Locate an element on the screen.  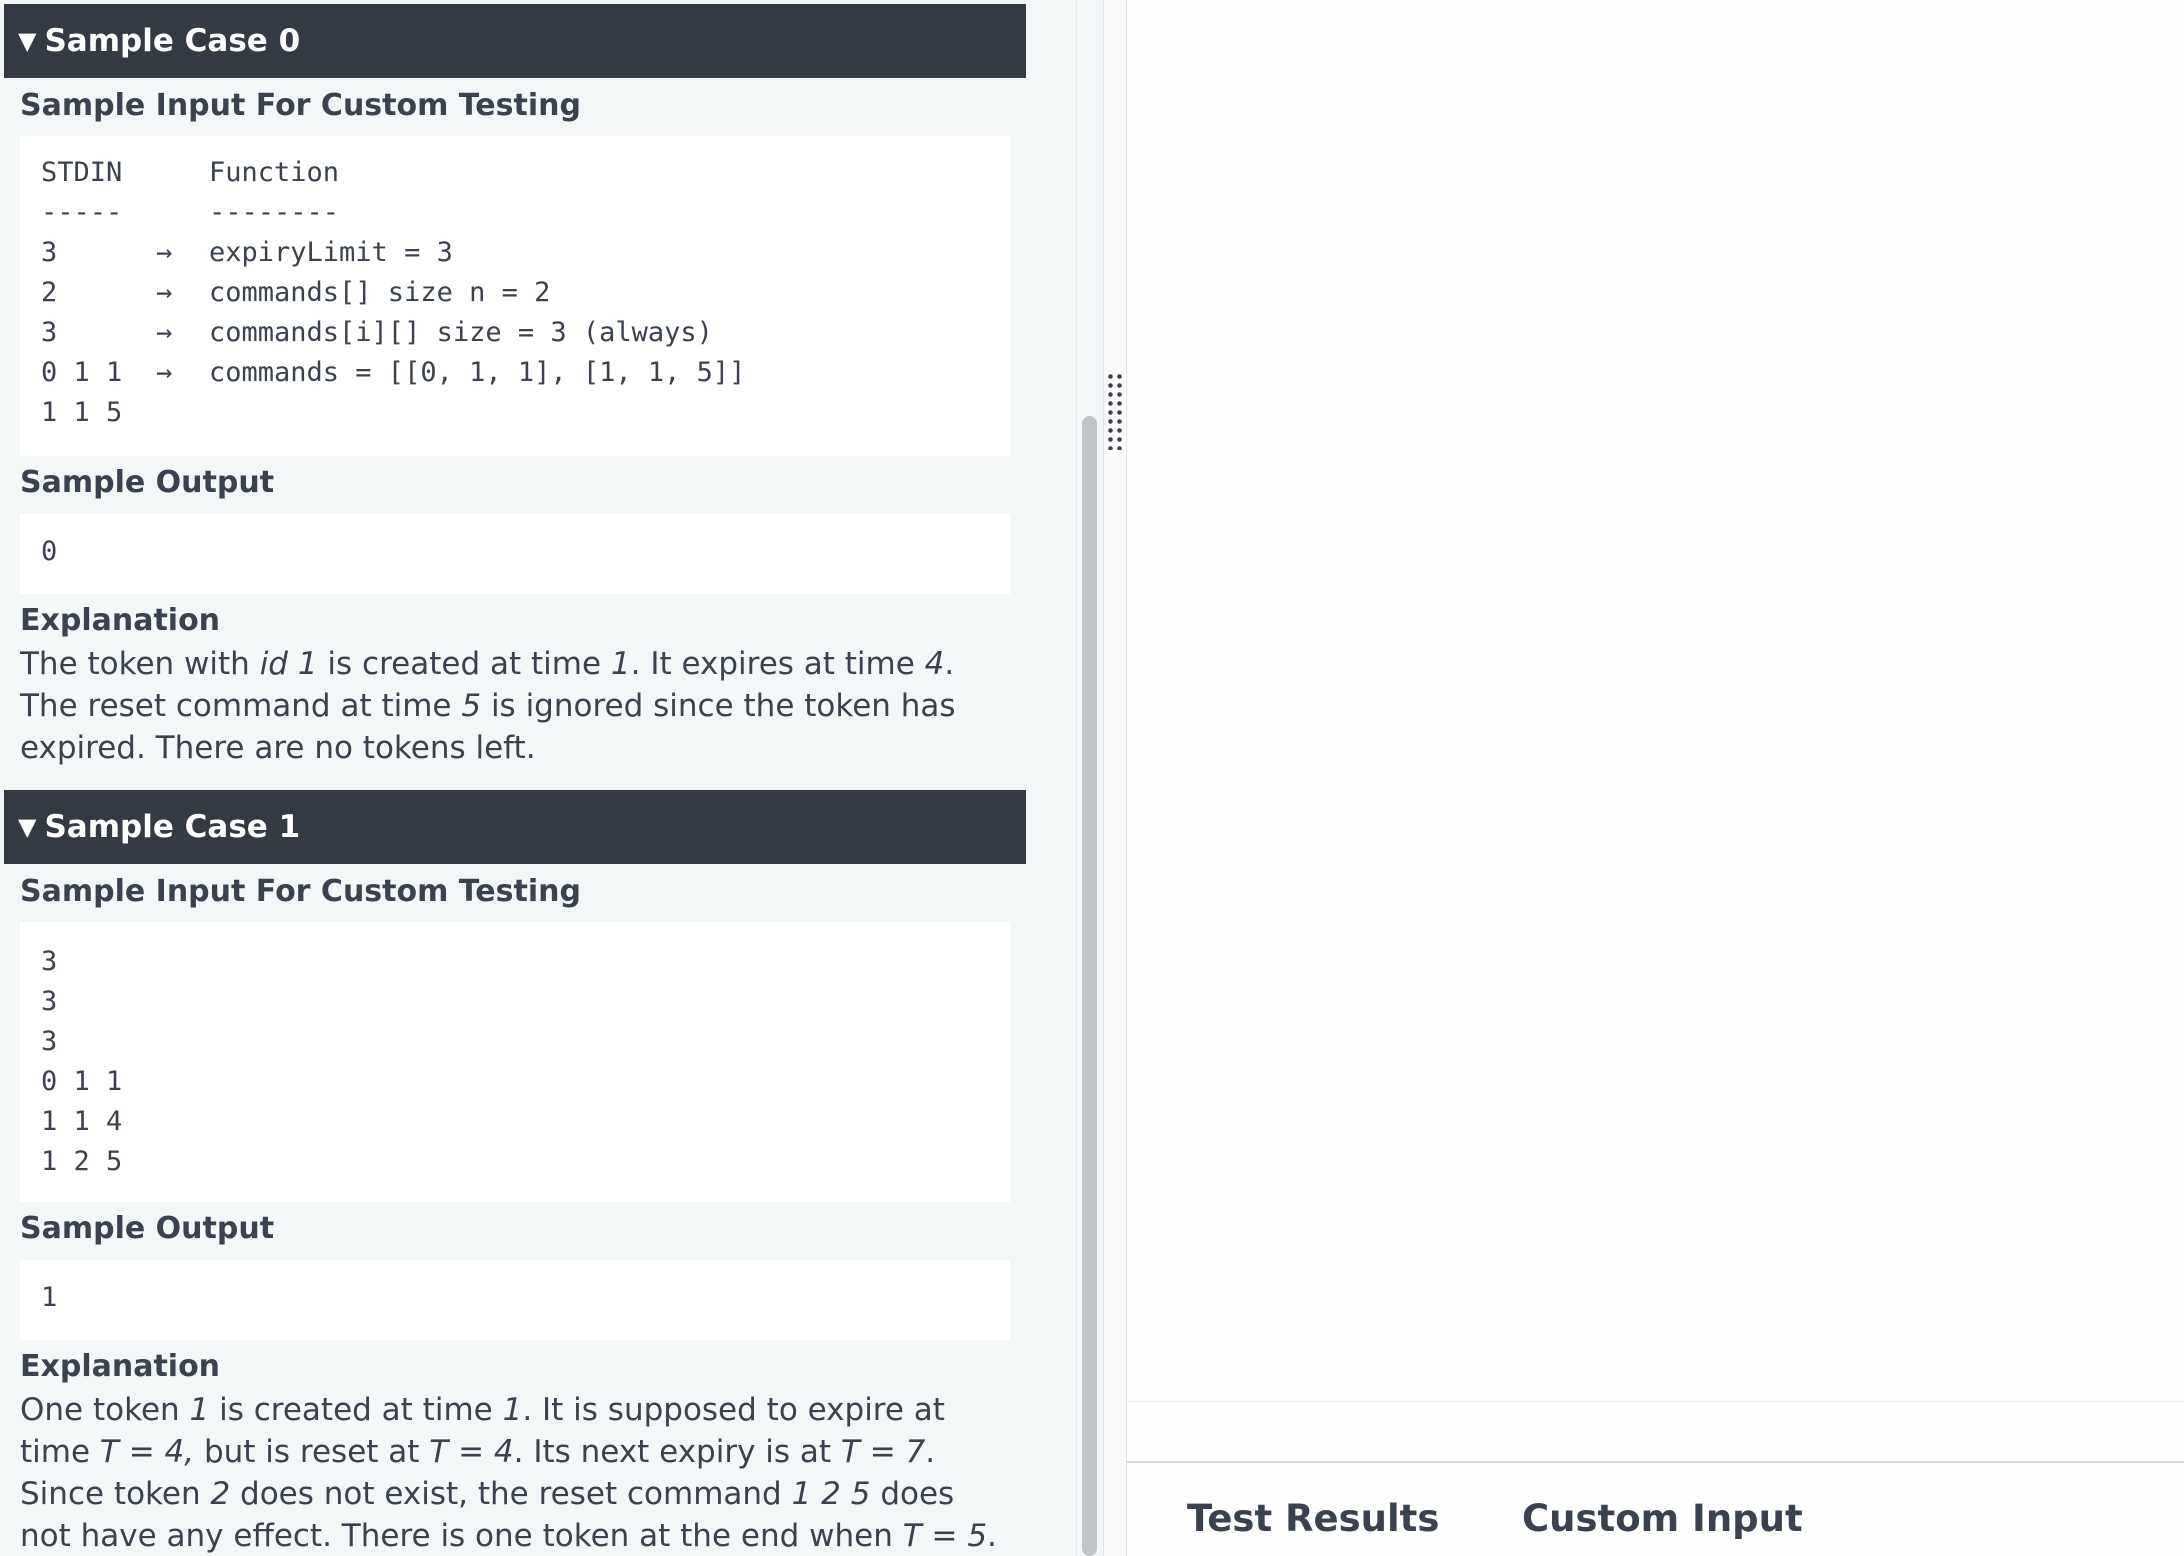
code-line: 0 1 1 → commands = [[0, 1, 1], [1, 1, 5]] is located at coordinates (393, 372).